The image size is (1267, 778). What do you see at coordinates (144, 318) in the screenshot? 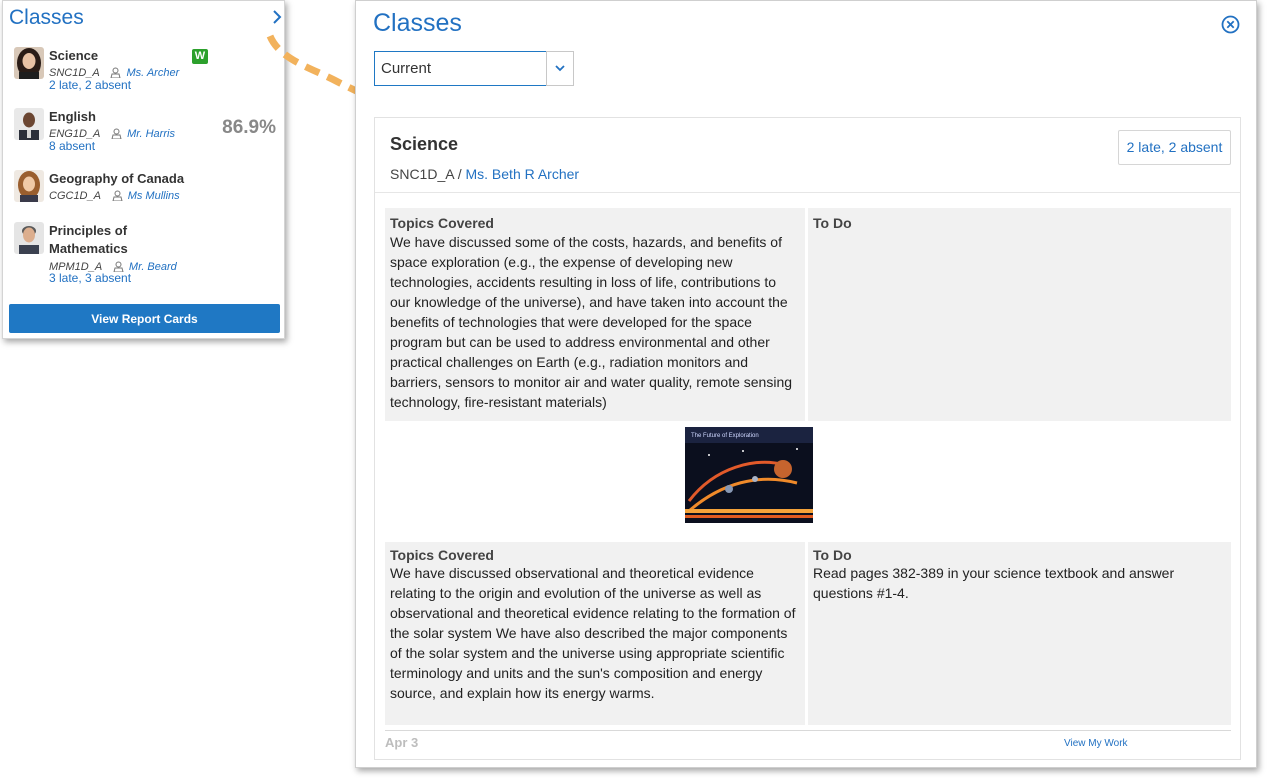
I see `view-report-cards-button: View Report Cards` at bounding box center [144, 318].